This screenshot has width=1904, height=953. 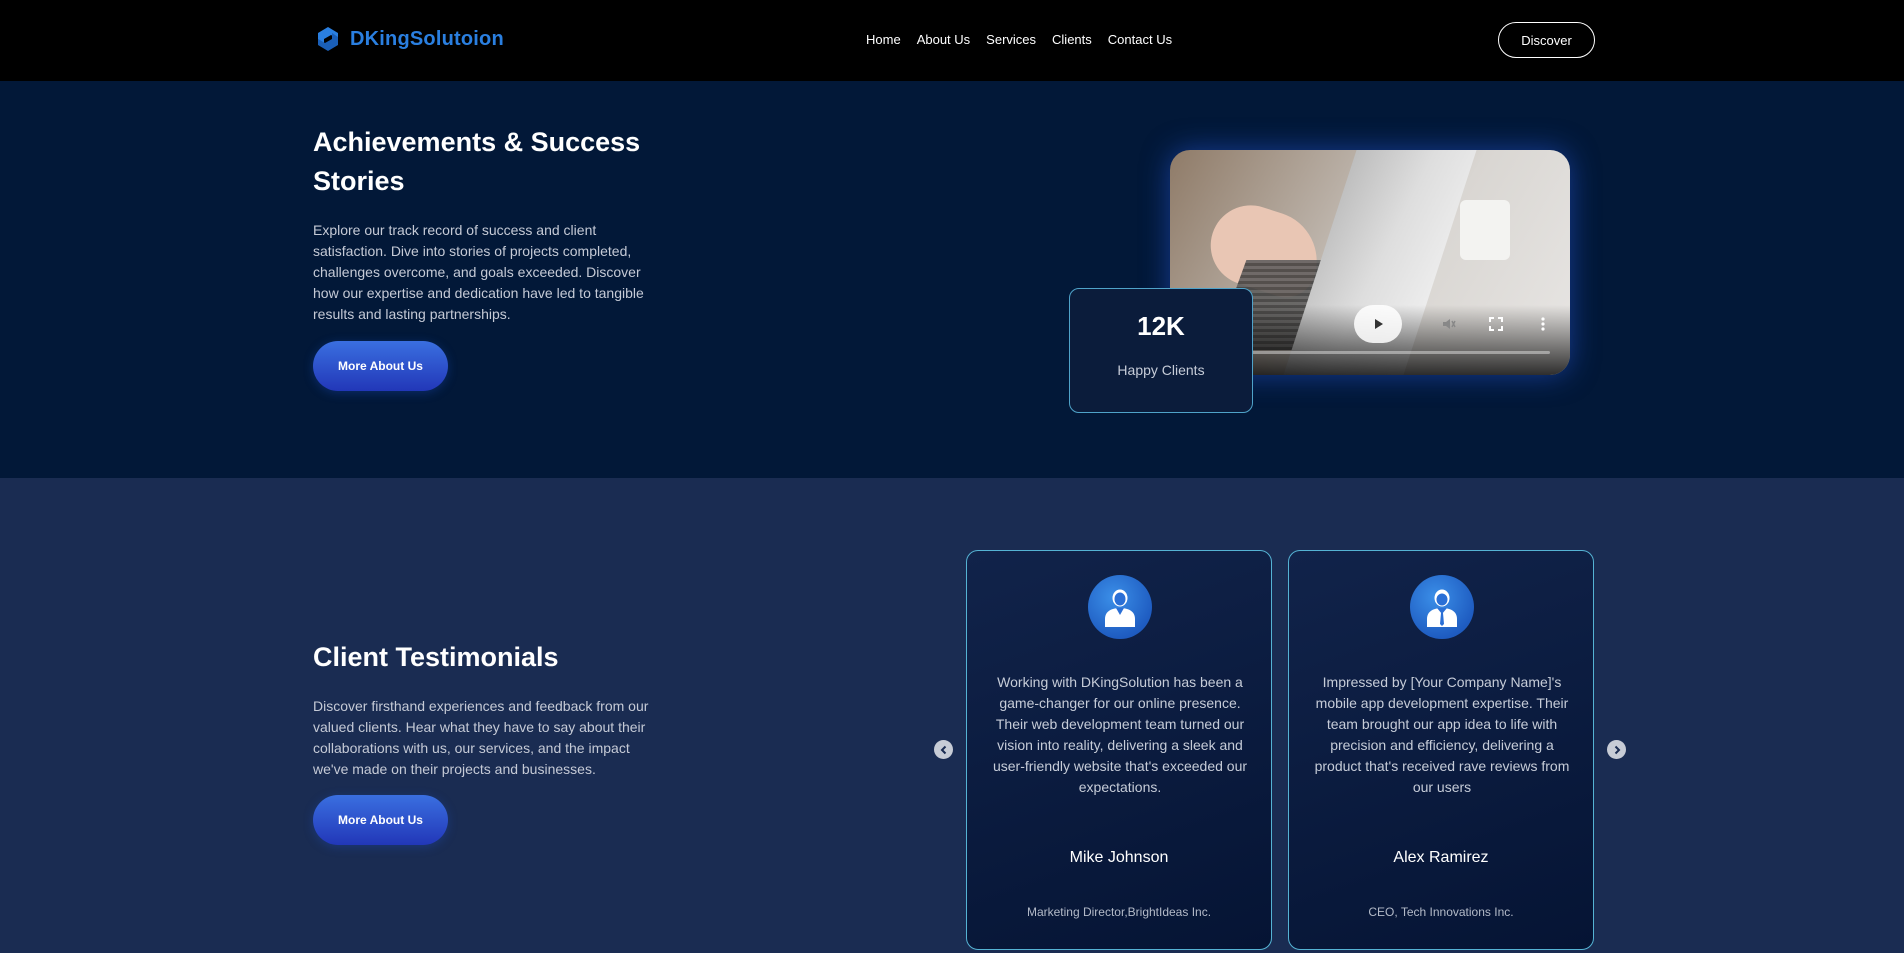 What do you see at coordinates (1441, 857) in the screenshot?
I see `testimonial-name: Alex Ramirez` at bounding box center [1441, 857].